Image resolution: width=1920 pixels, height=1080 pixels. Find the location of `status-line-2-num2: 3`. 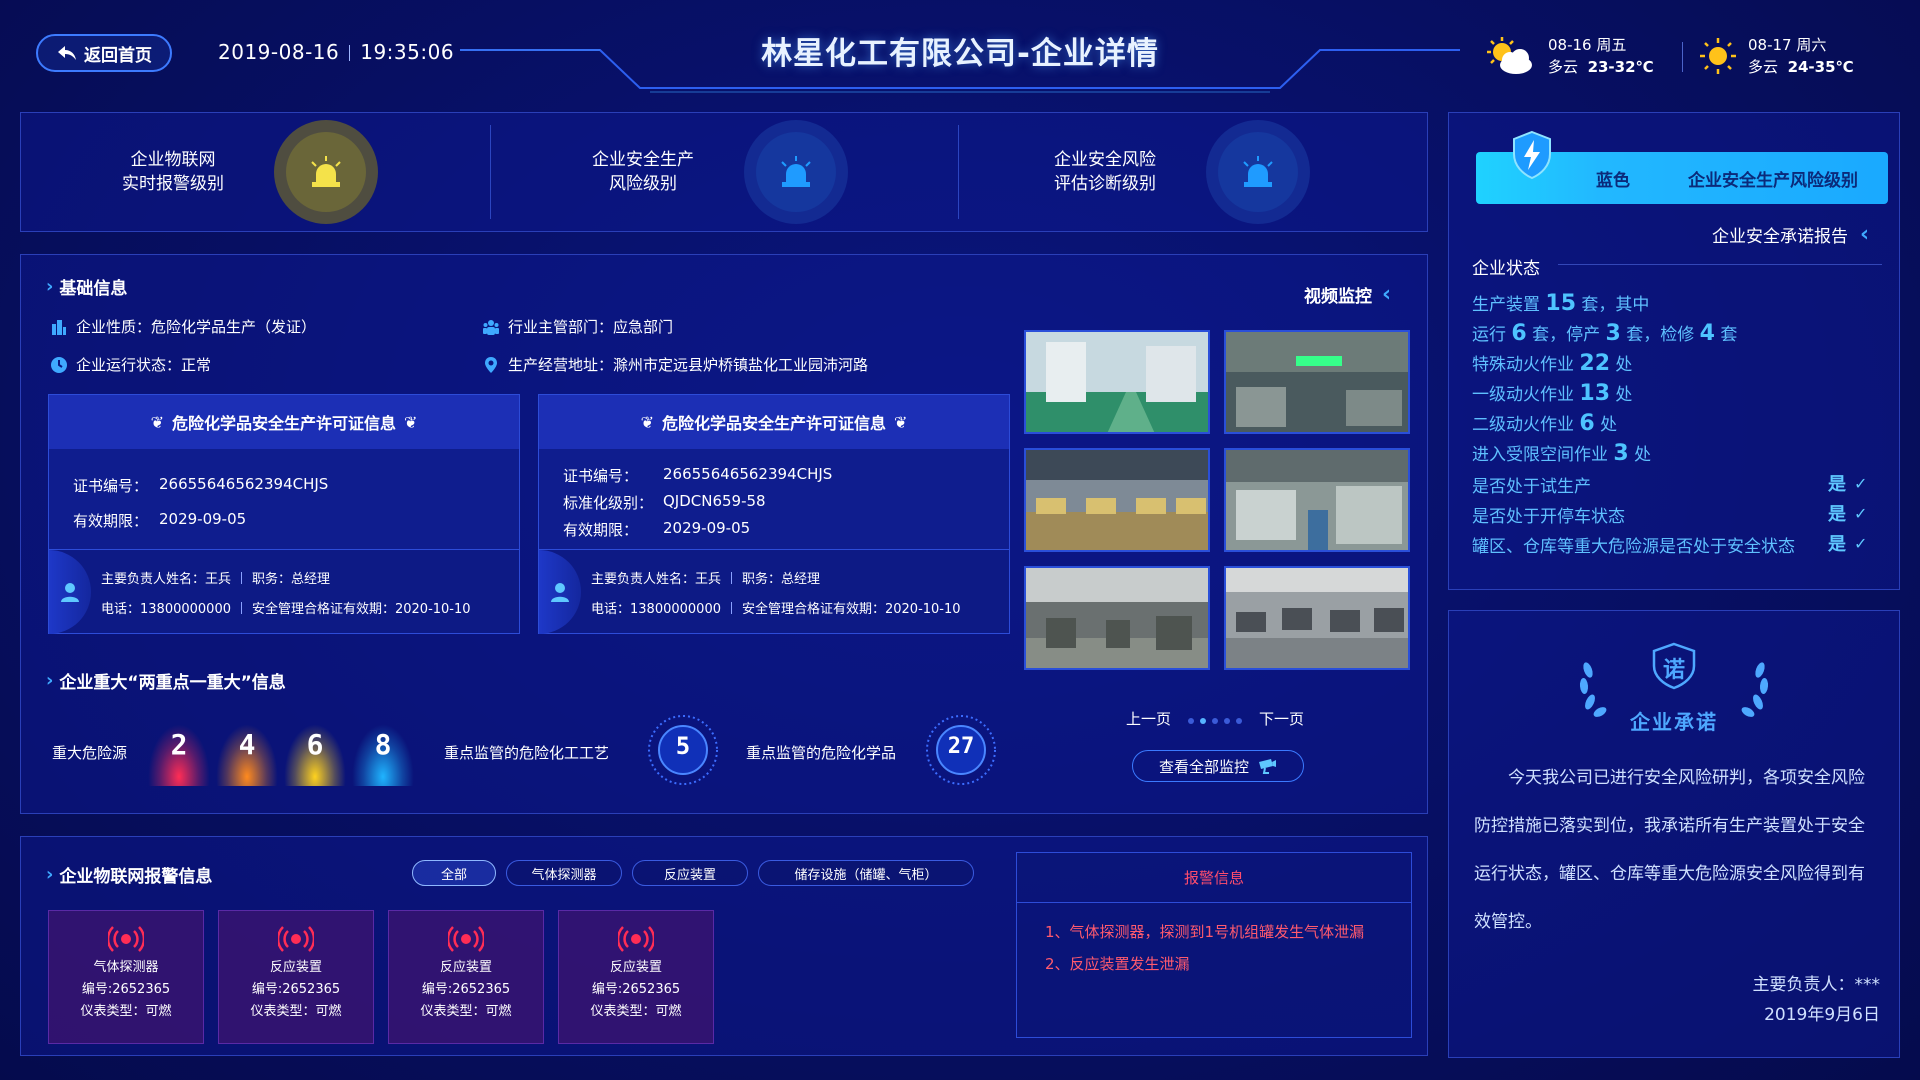

status-line-2-num2: 3 is located at coordinates (1613, 333).